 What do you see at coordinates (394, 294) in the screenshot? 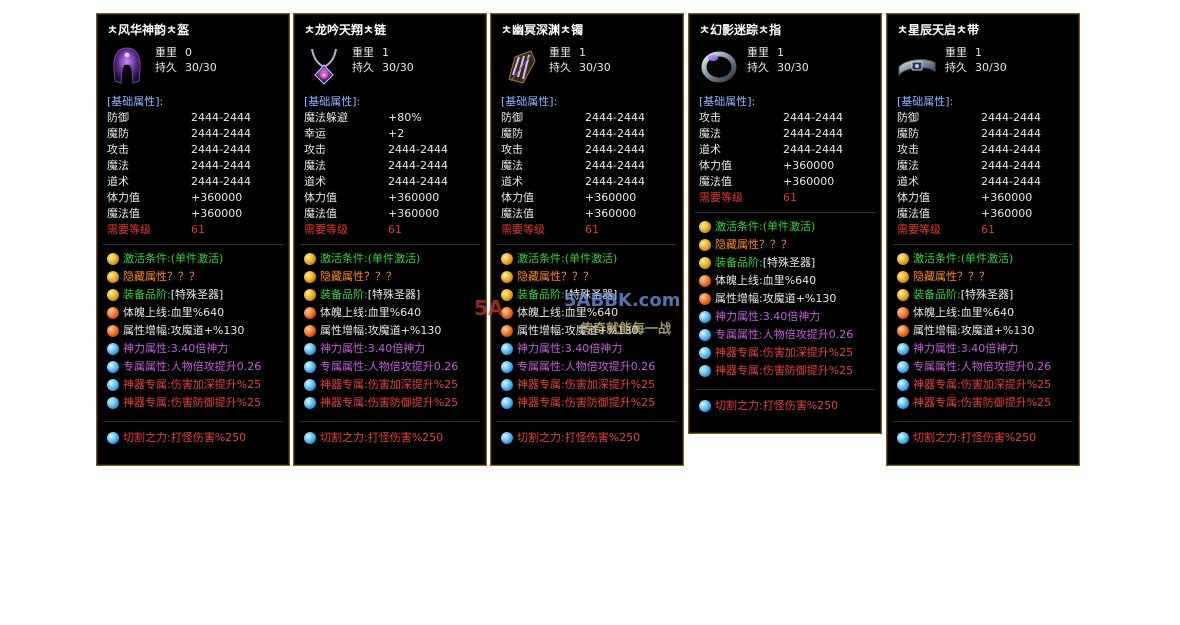
I see `special-value: [特殊圣器]` at bounding box center [394, 294].